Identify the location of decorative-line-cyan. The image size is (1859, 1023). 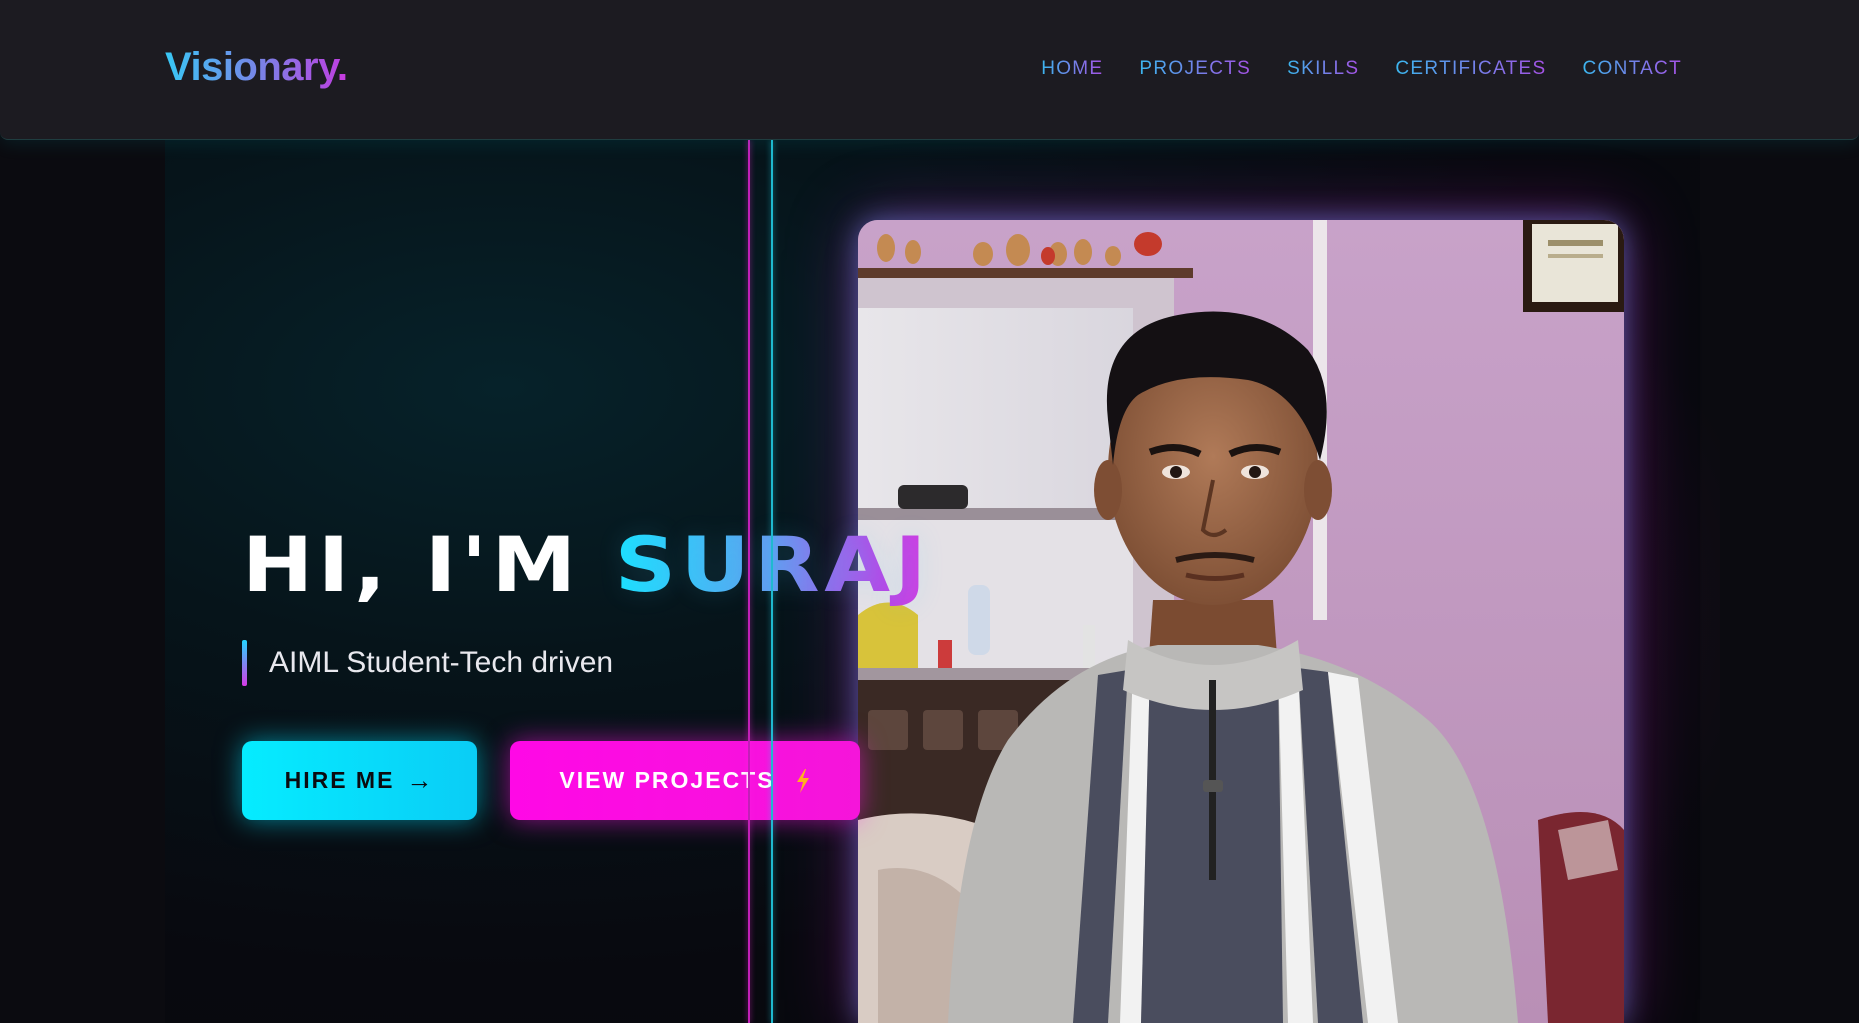
(772, 581).